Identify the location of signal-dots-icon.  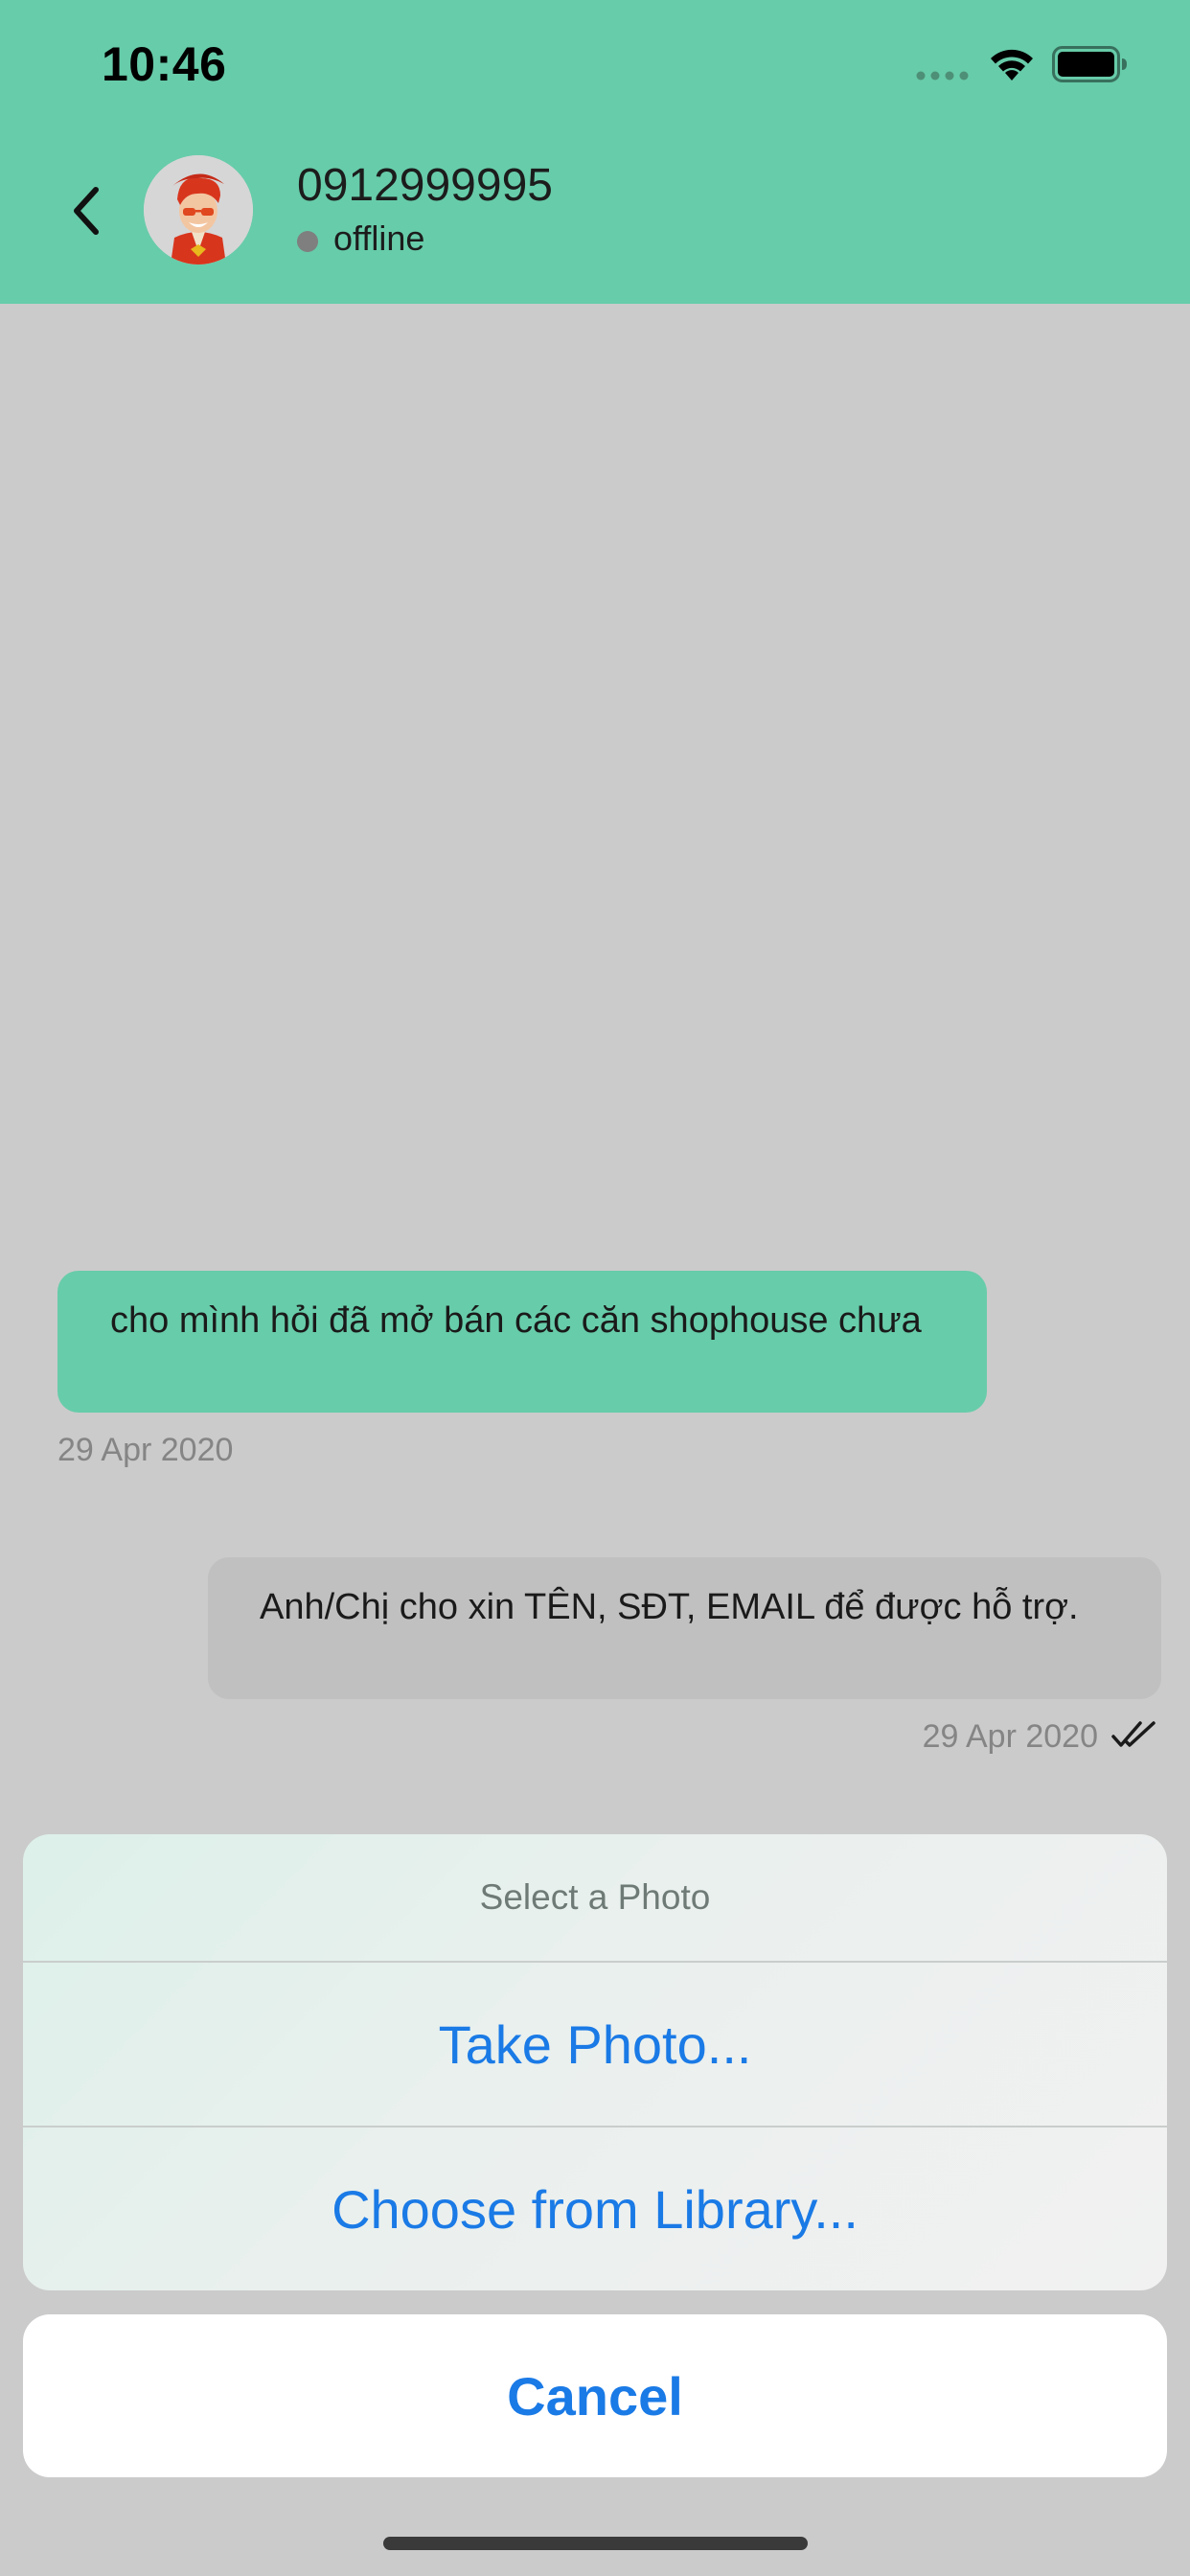
(943, 75).